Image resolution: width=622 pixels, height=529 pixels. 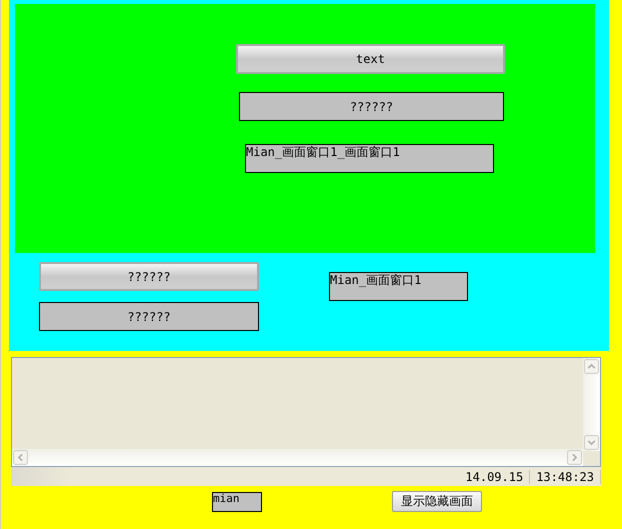 What do you see at coordinates (591, 366) in the screenshot?
I see `scroll-up-icon` at bounding box center [591, 366].